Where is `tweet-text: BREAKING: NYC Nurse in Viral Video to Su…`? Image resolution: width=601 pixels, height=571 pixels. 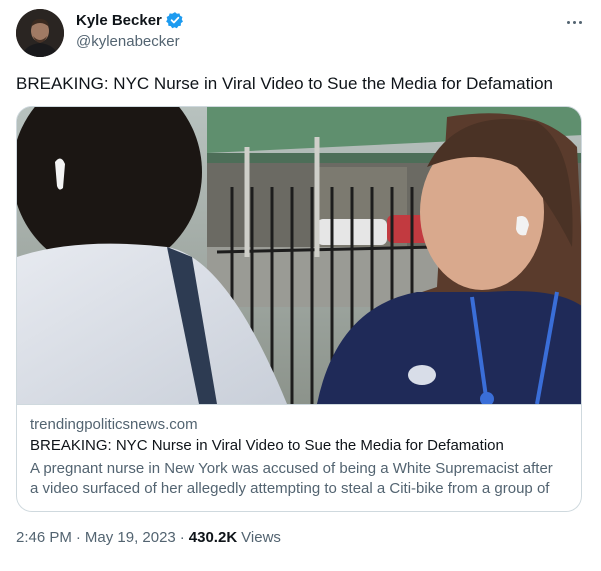
tweet-text: BREAKING: NYC Nurse in Viral Video to Su… is located at coordinates (285, 83).